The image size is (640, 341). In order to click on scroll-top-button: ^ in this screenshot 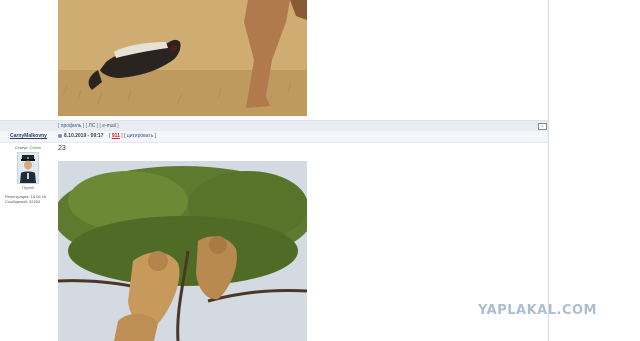, I will do `click(542, 126)`.